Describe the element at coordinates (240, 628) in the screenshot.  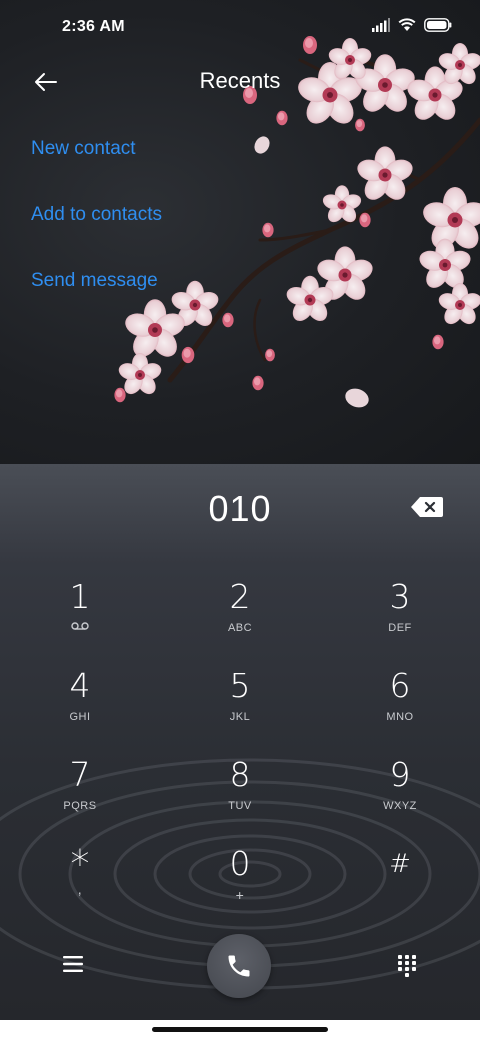
I see `key-letters: ABC` at that location.